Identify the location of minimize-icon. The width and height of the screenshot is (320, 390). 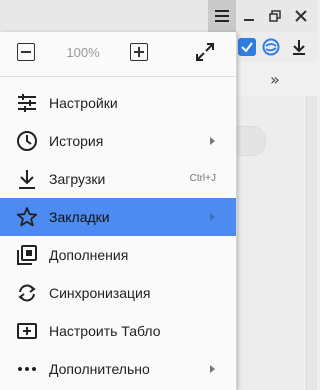
(249, 20).